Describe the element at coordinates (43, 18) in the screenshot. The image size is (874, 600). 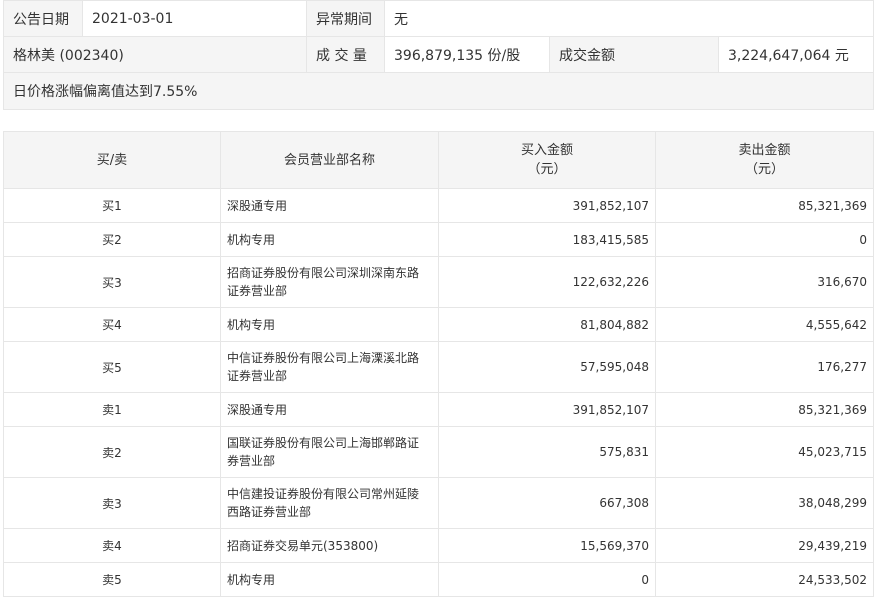
I see `announce-date-label: 公告日期` at that location.